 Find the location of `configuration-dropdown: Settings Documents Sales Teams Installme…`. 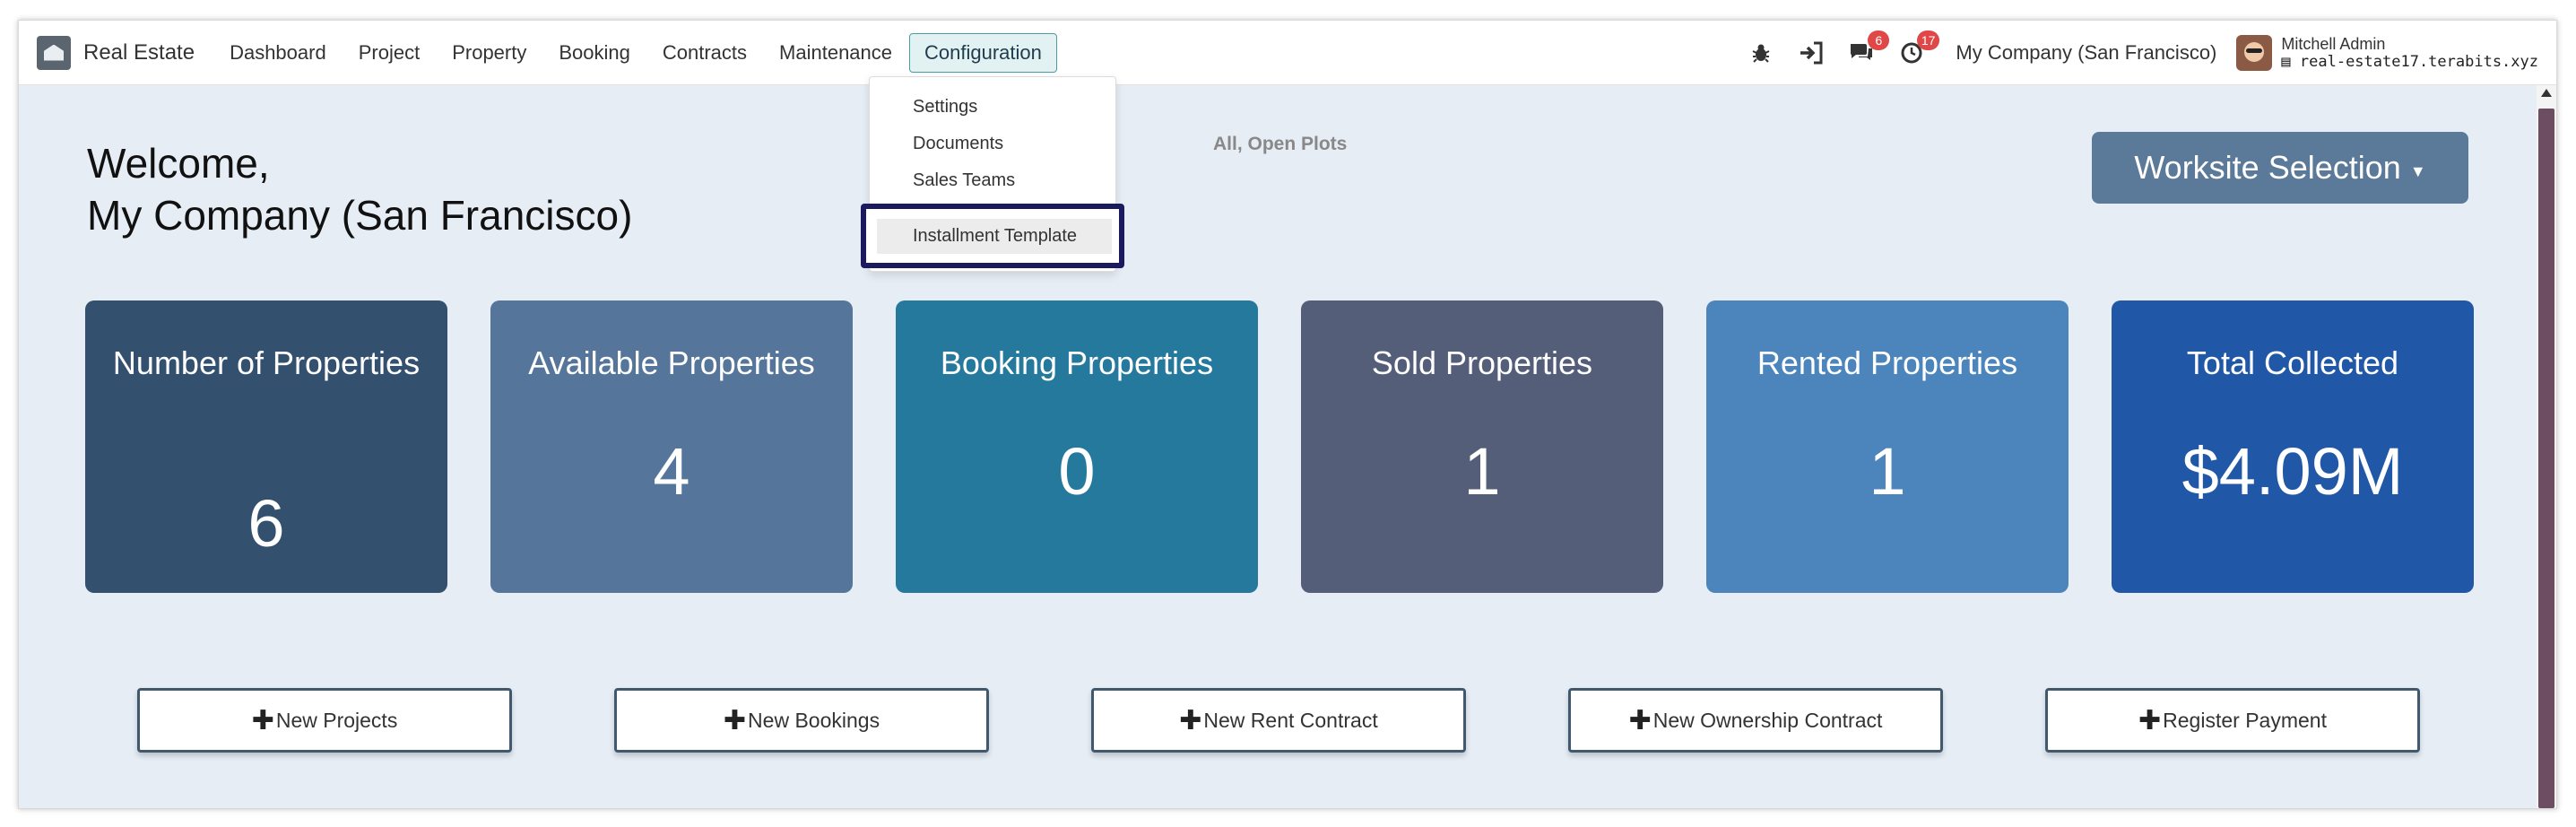

configuration-dropdown: Settings Documents Sales Teams Installme… is located at coordinates (993, 174).